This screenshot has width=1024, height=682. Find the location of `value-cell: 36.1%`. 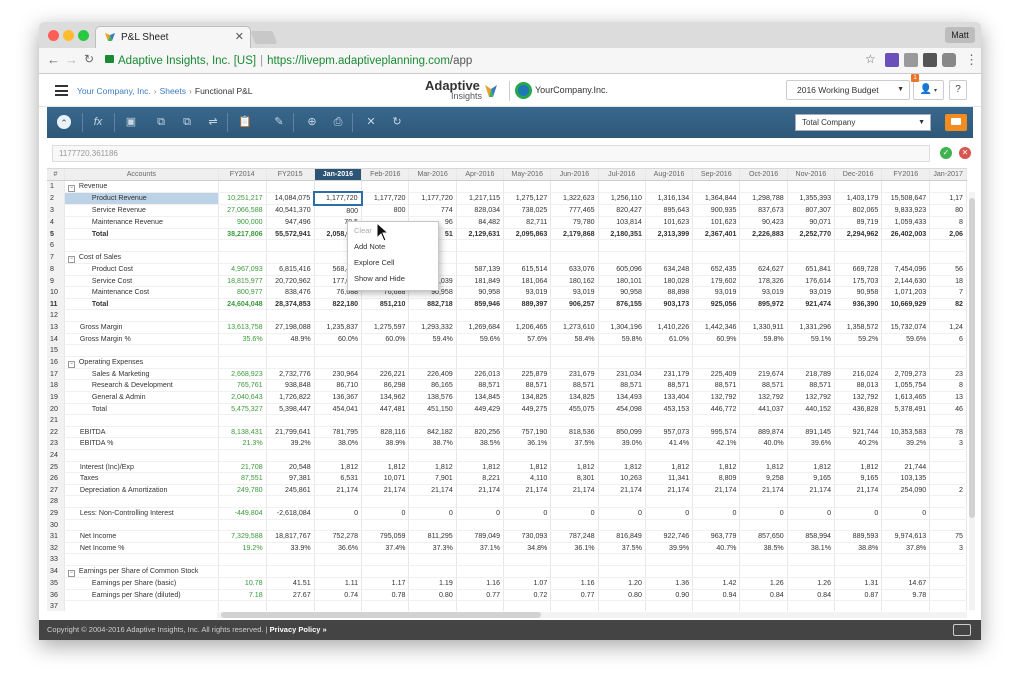

value-cell: 36.1% is located at coordinates (527, 443).